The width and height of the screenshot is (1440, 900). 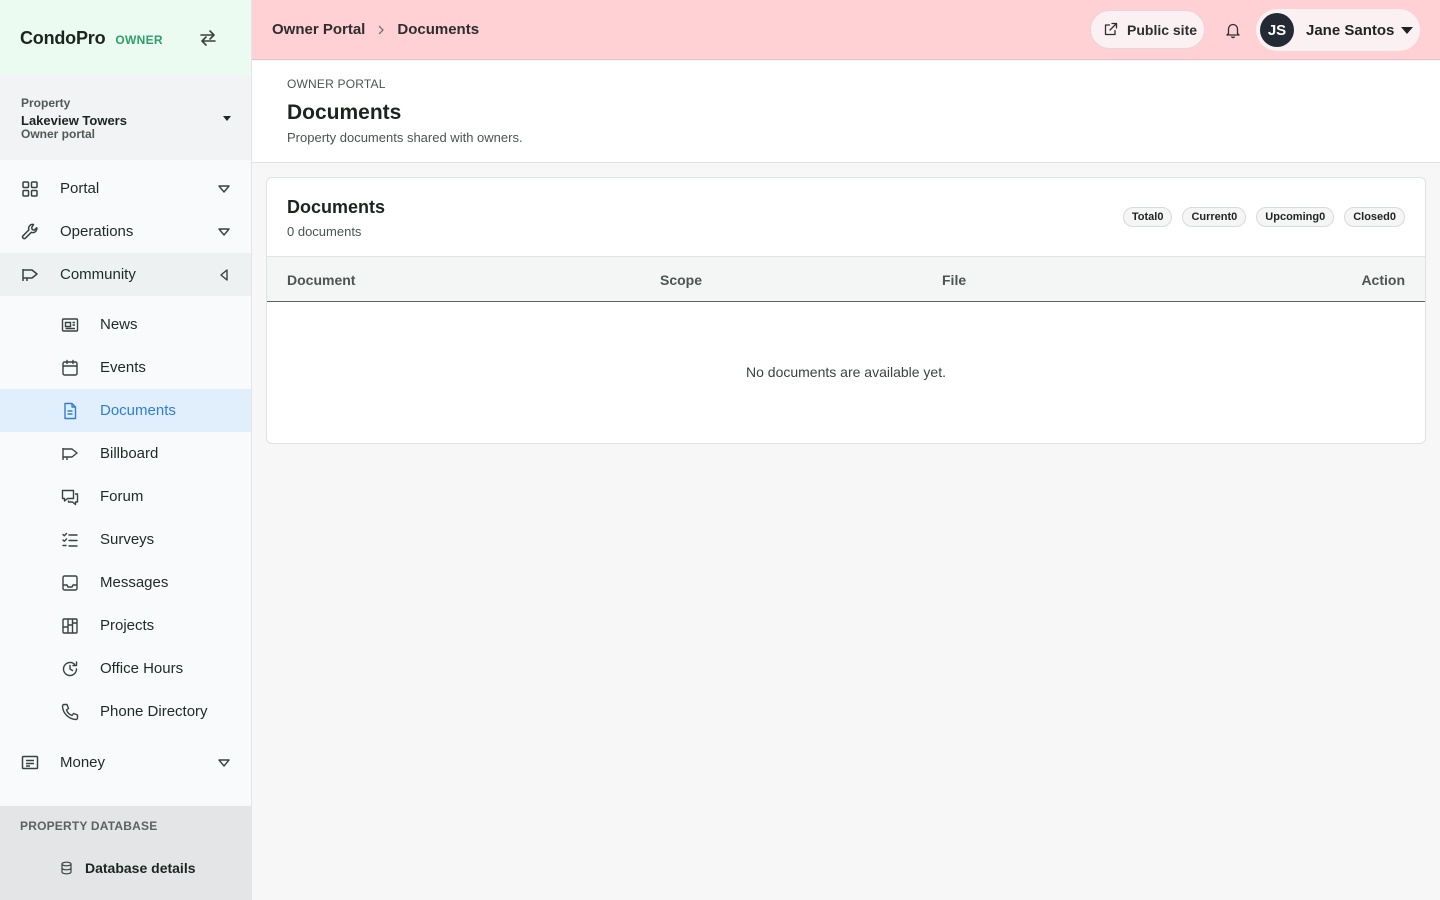 What do you see at coordinates (382, 29) in the screenshot?
I see `chevron-right-icon` at bounding box center [382, 29].